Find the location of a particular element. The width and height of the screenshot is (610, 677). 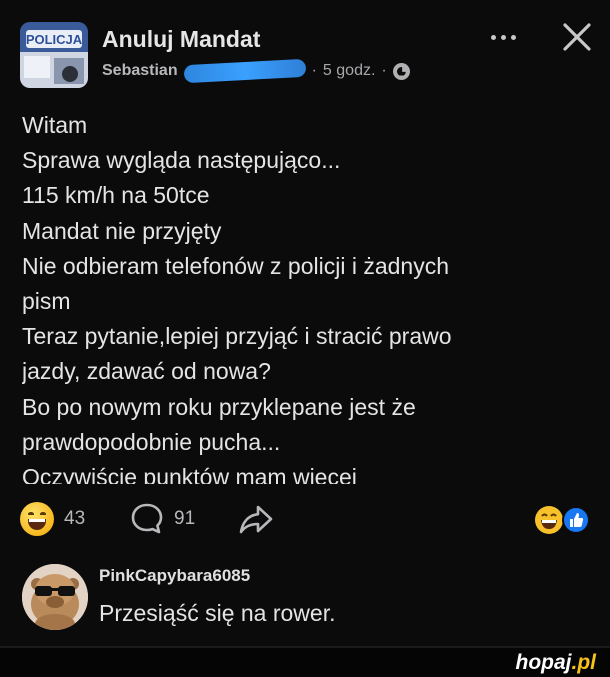

watermark-logo: hopaj .pl is located at coordinates (556, 662).